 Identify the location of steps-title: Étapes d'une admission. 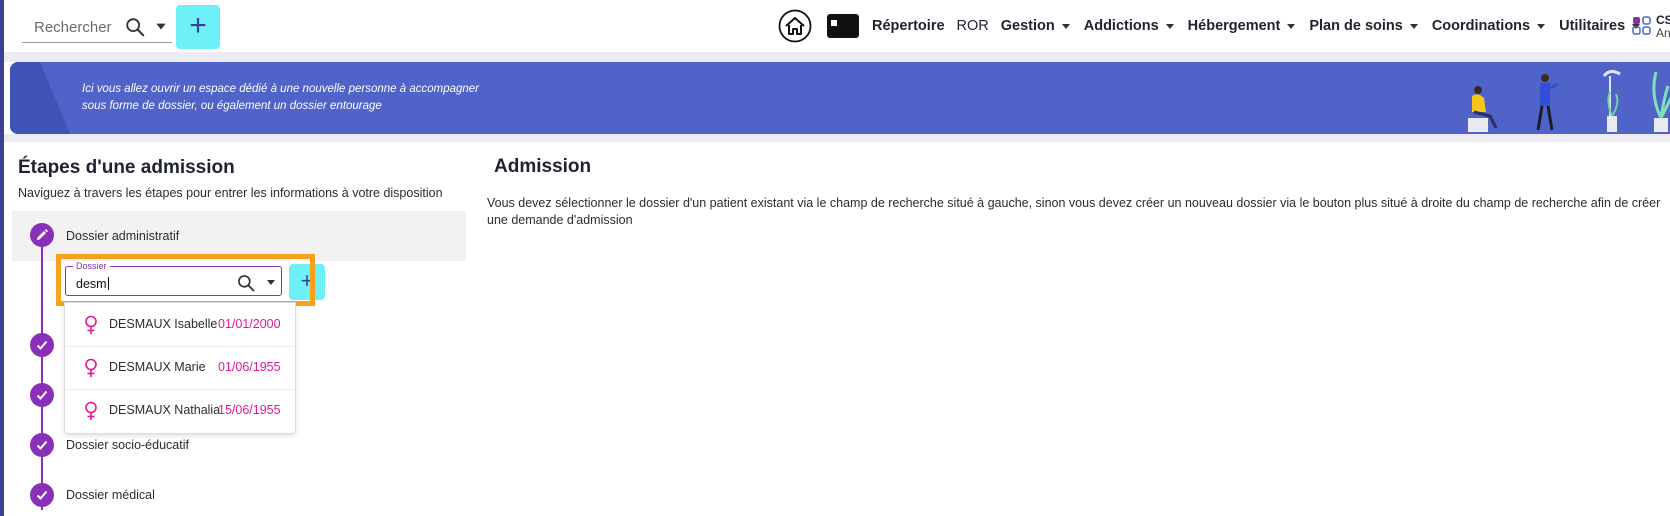
(126, 167).